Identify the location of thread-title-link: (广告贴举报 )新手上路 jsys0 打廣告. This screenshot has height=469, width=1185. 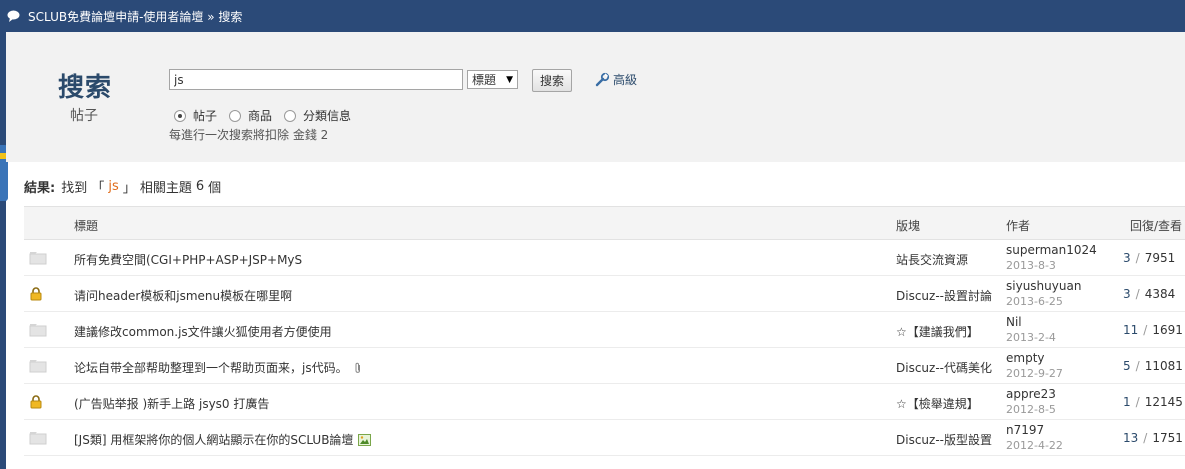
(171, 403).